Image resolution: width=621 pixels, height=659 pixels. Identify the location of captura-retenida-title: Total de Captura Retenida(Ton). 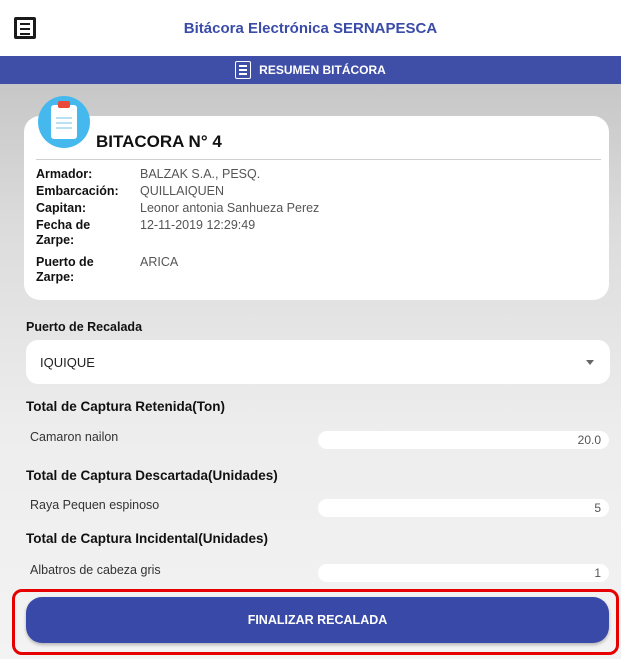
(125, 406).